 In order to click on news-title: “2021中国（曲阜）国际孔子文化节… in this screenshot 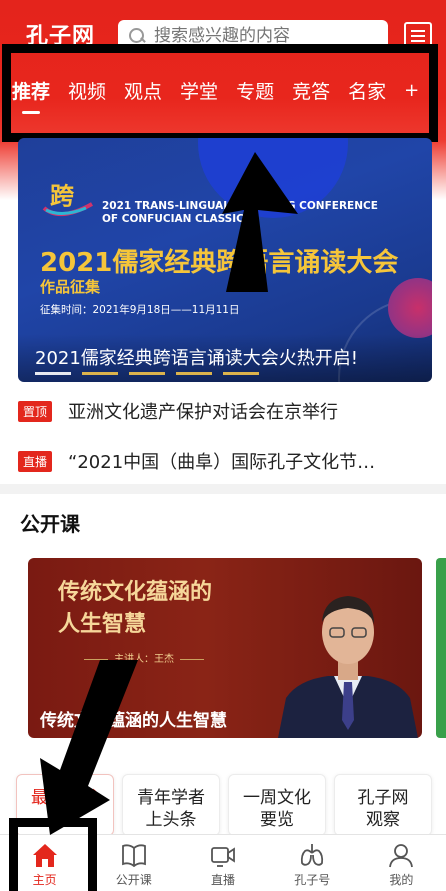, I will do `click(222, 462)`.